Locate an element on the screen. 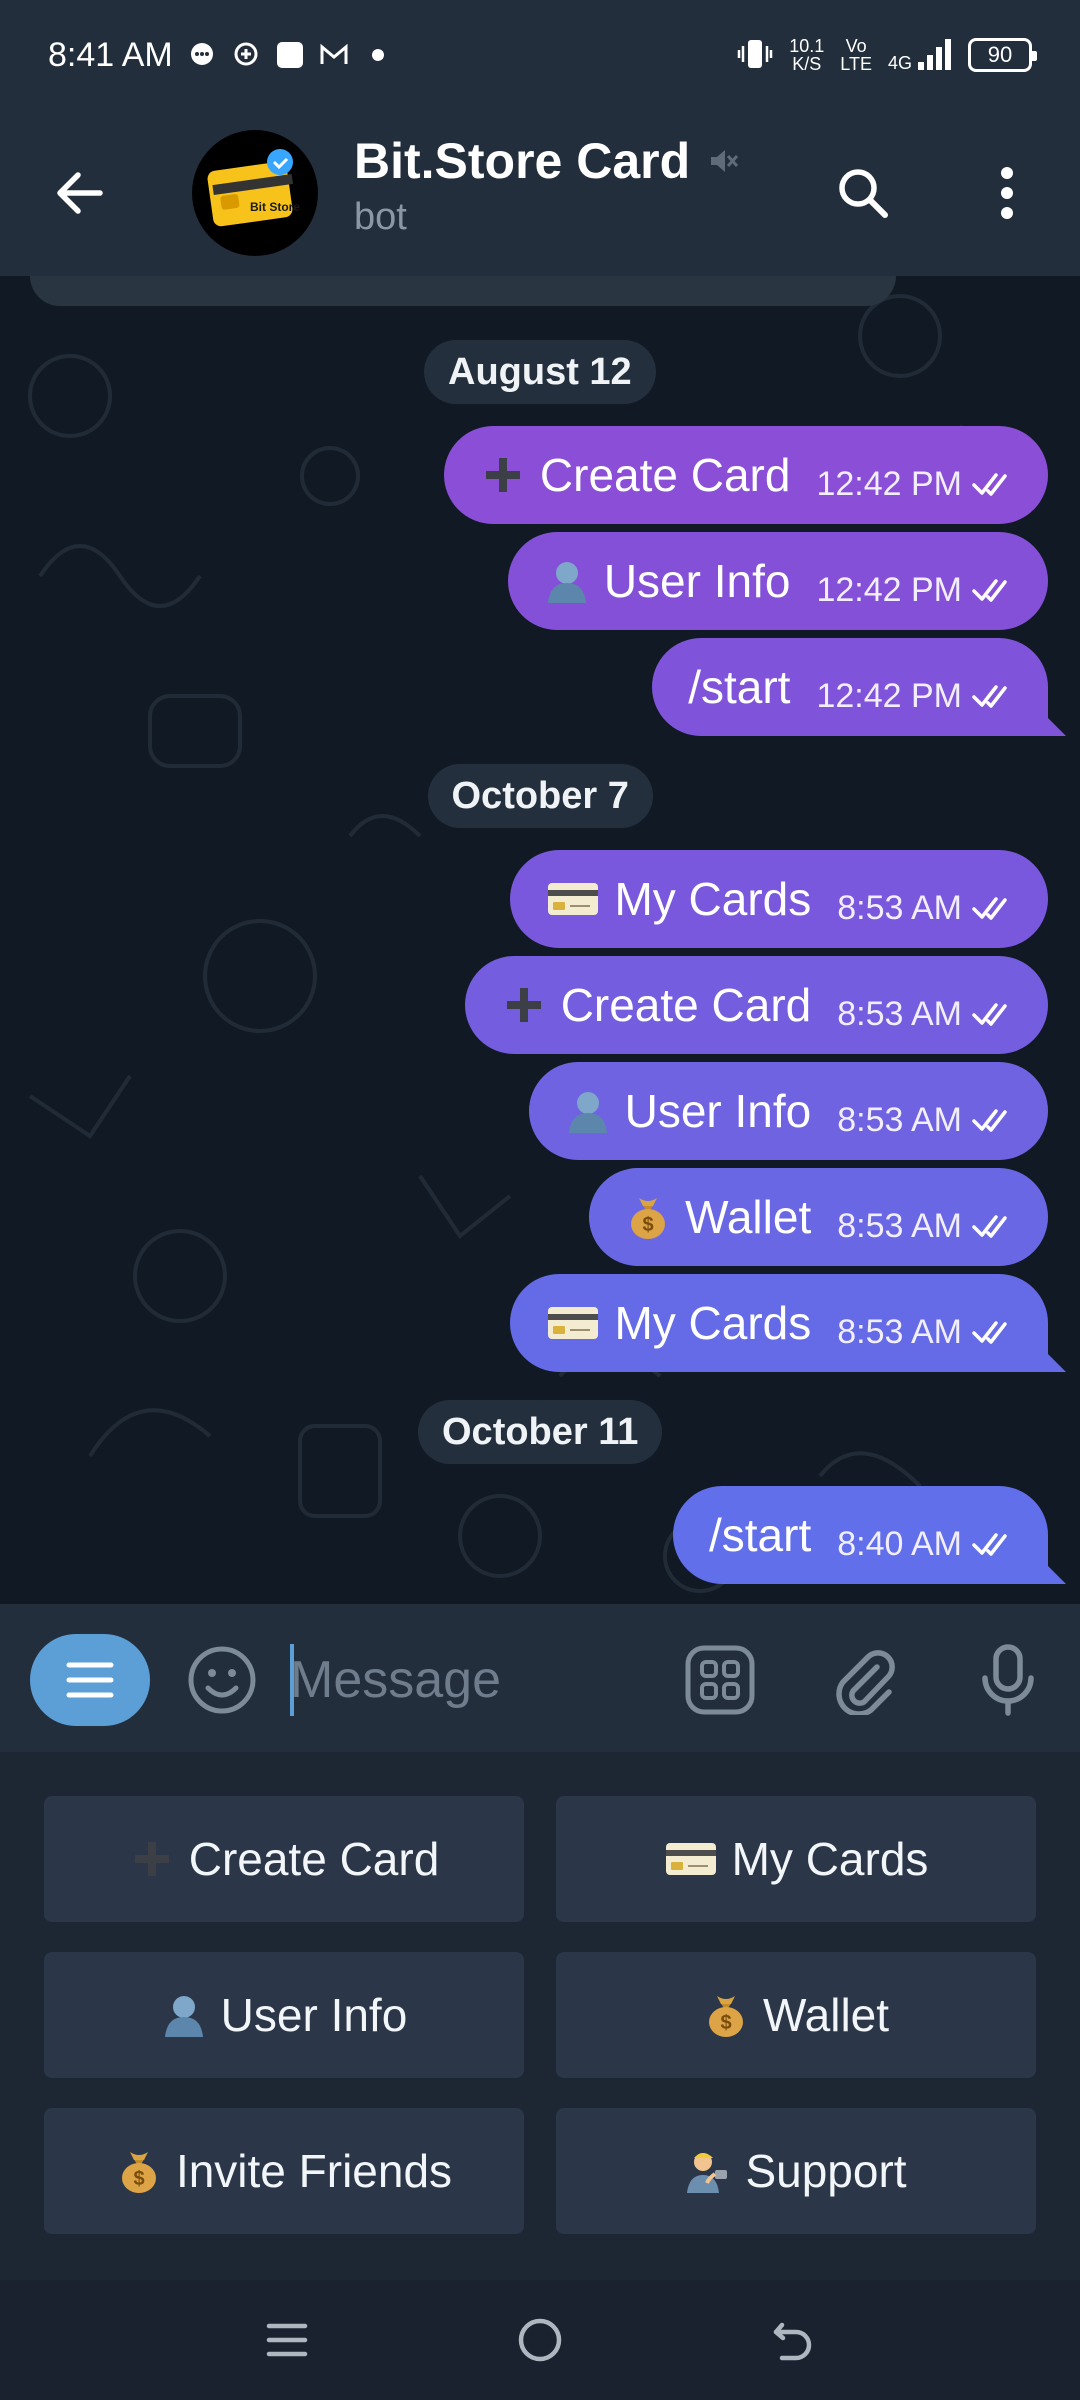 This screenshot has width=1080, height=2400. attach-icon is located at coordinates (865, 1682).